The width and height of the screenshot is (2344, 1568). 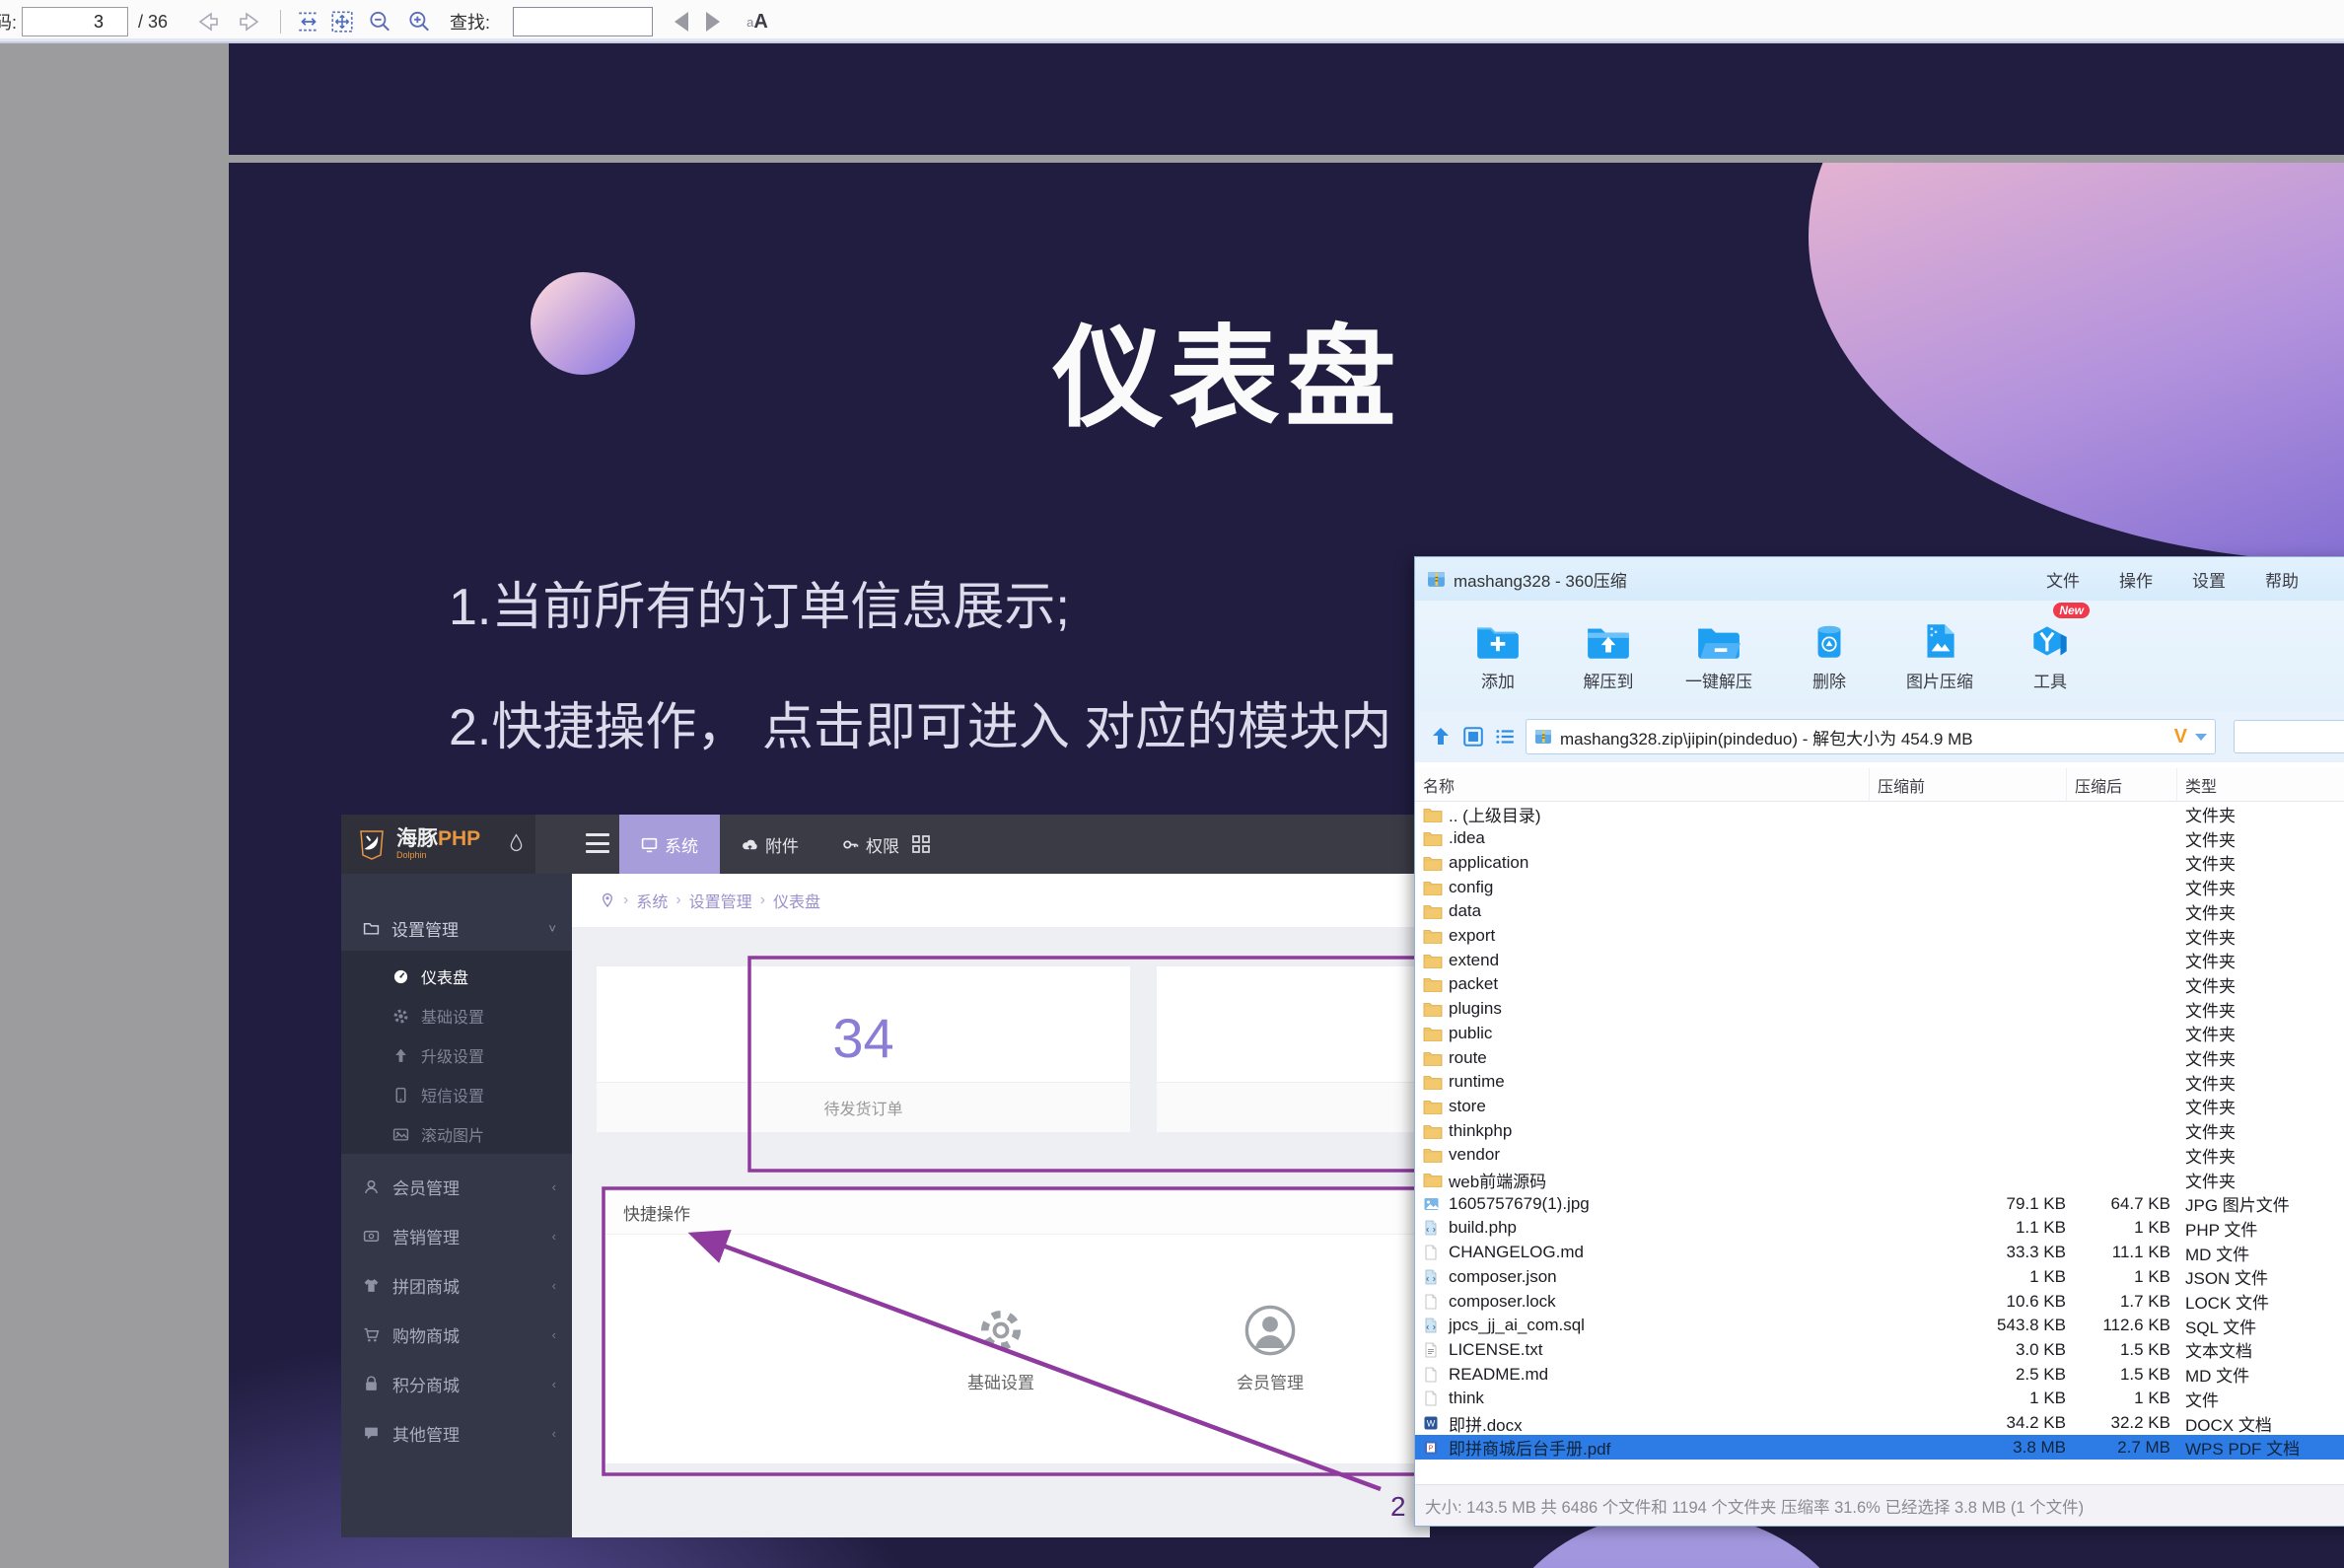 I want to click on zip-file-row: P 即拼商城后台手册.pdf 3.8 MB 2.7 MB WPS PDF 文档, so click(x=1879, y=1448).